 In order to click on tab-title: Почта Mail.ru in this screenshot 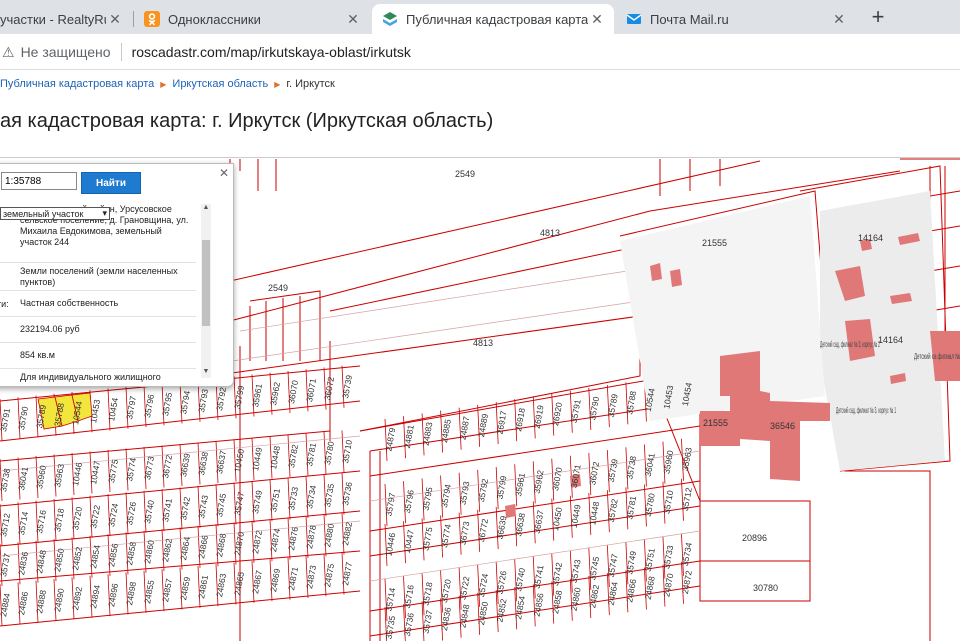, I will do `click(689, 19)`.